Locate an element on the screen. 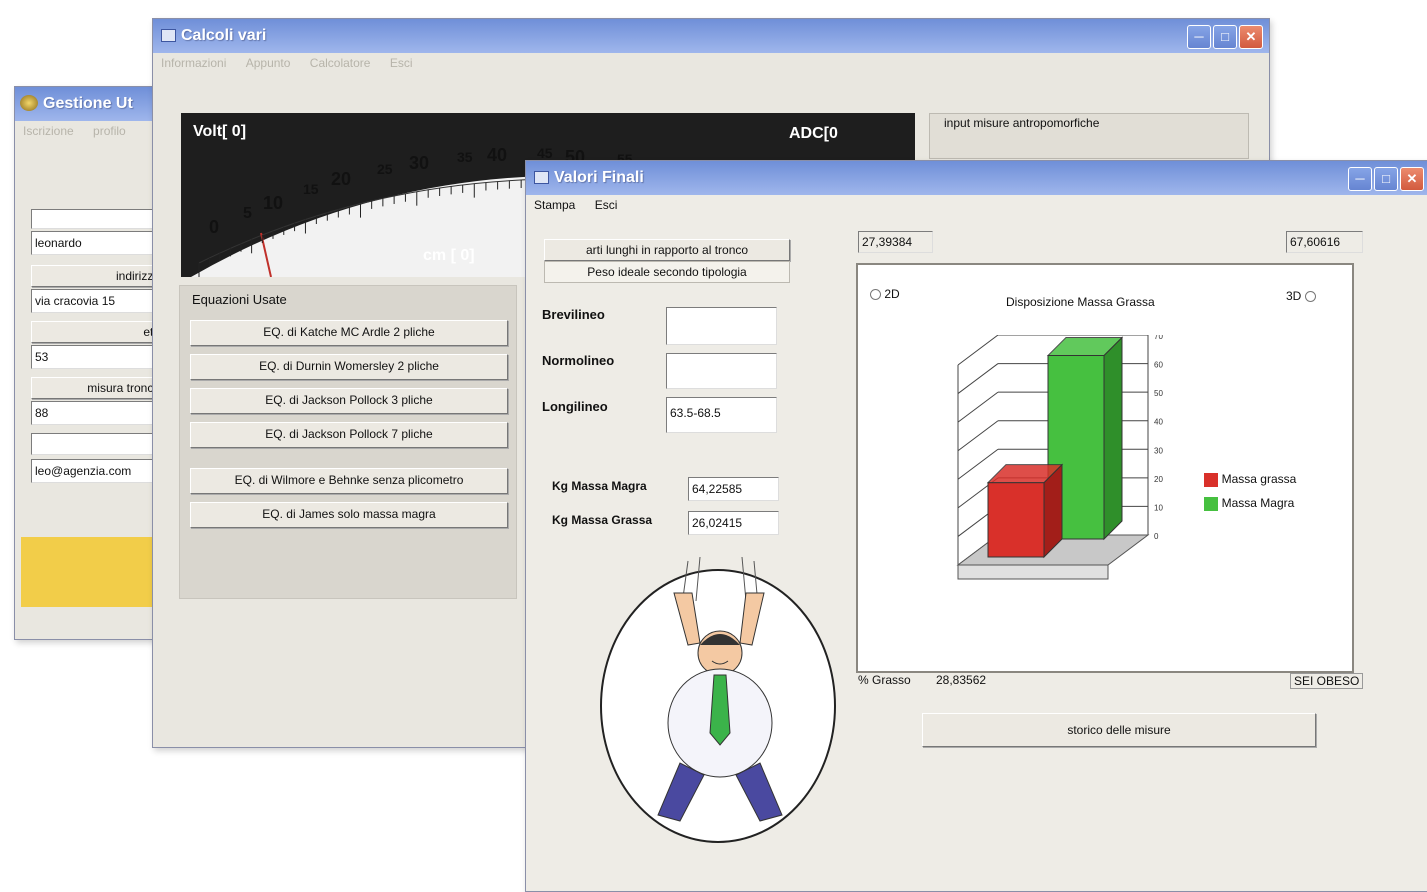 The image size is (1427, 892). percent-grasso-value: 28,83562 is located at coordinates (961, 680).